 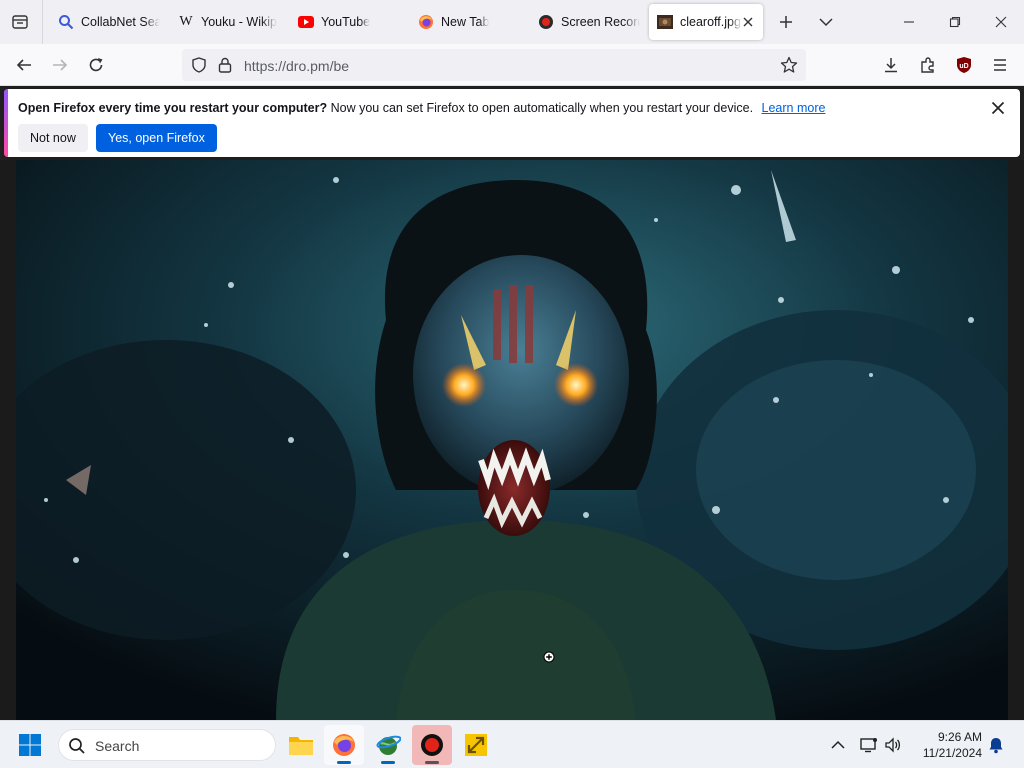 I want to click on clock-time: 9:26 AM, so click(x=959, y=737).